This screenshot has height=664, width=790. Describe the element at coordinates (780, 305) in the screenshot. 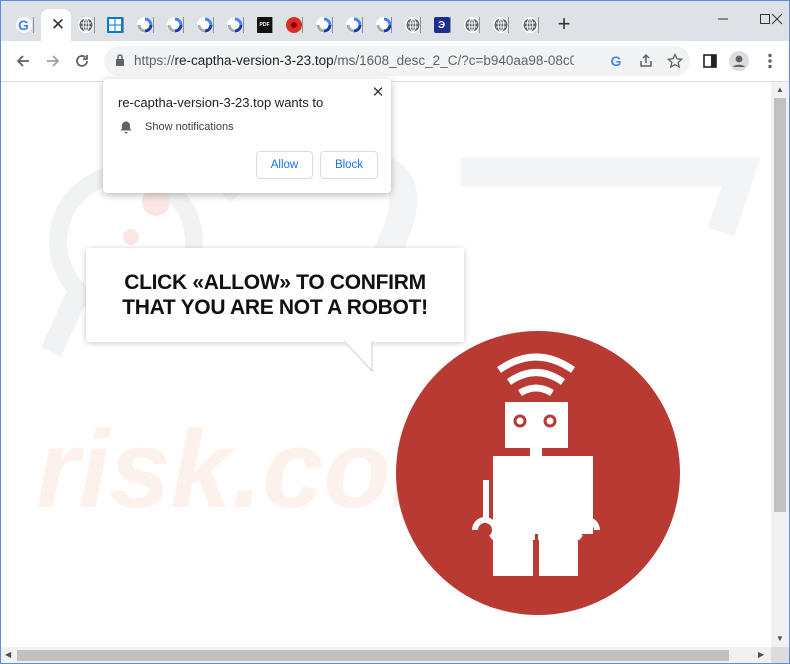

I see `vertical-scroll-thumb` at that location.